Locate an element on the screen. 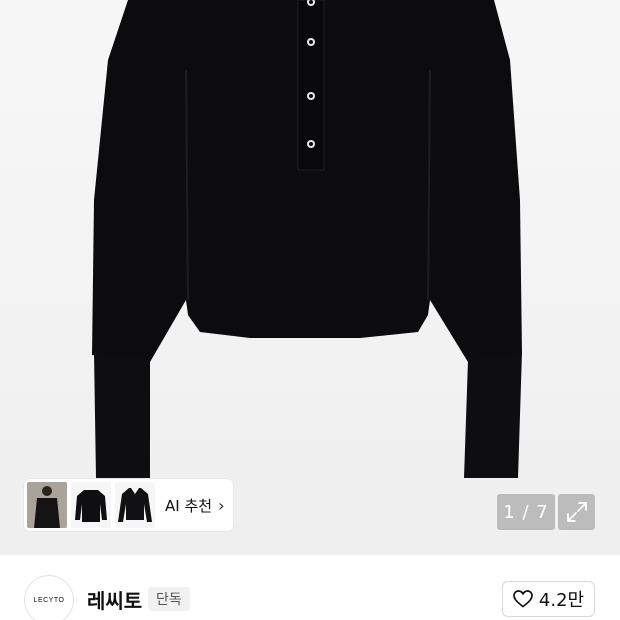 This screenshot has width=620, height=620. chevron-right-icon: › is located at coordinates (221, 505).